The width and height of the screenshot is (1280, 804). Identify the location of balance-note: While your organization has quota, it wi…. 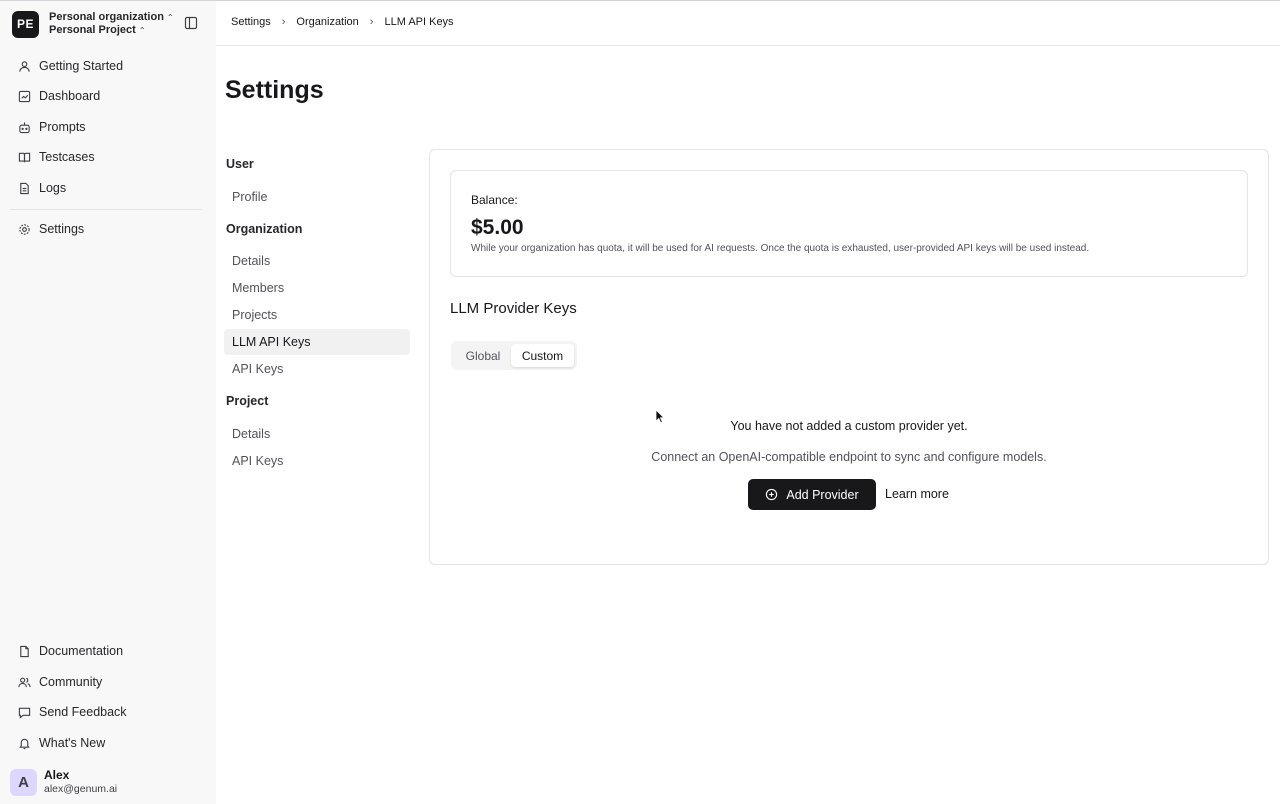
(780, 248).